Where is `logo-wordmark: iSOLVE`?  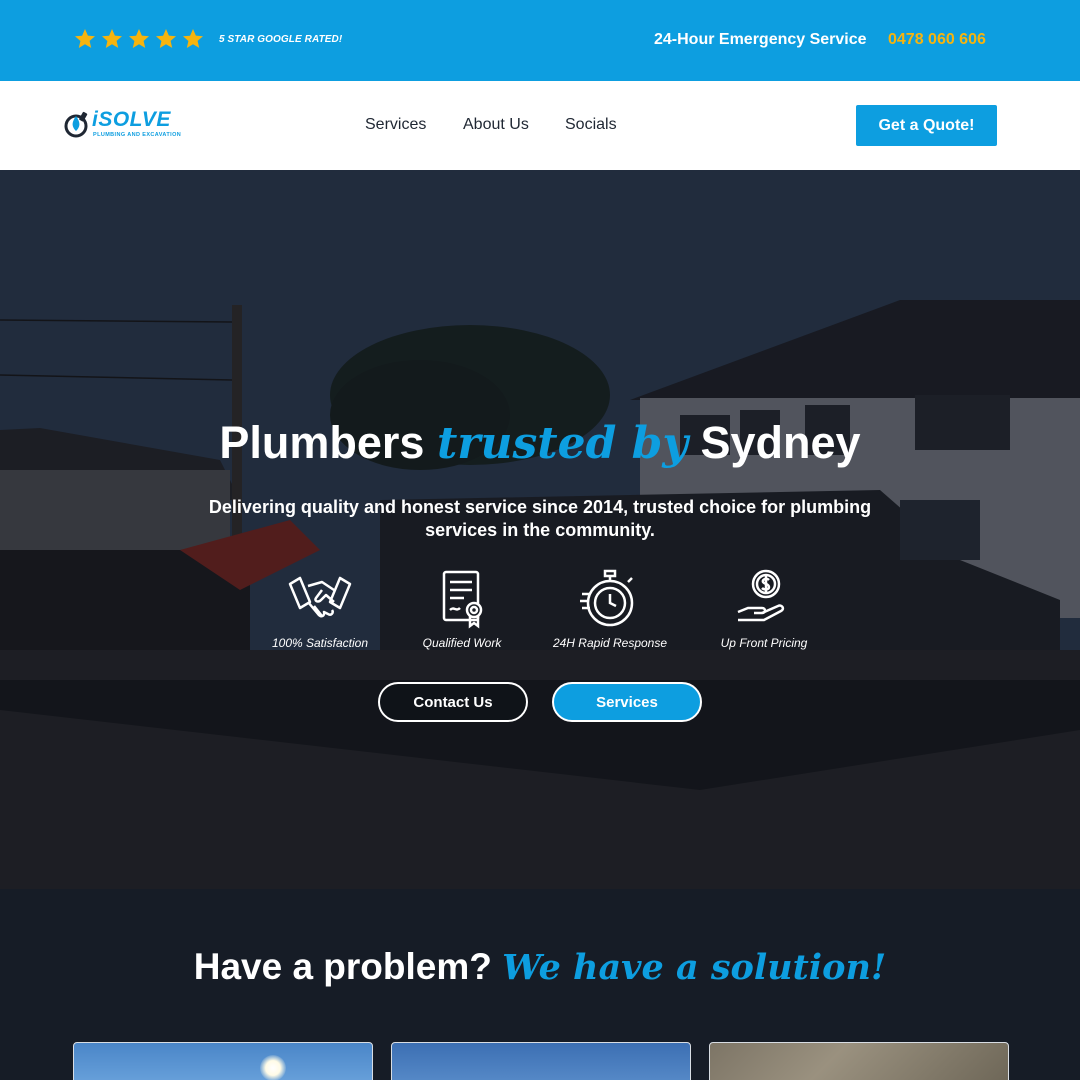
logo-wordmark: iSOLVE is located at coordinates (131, 119).